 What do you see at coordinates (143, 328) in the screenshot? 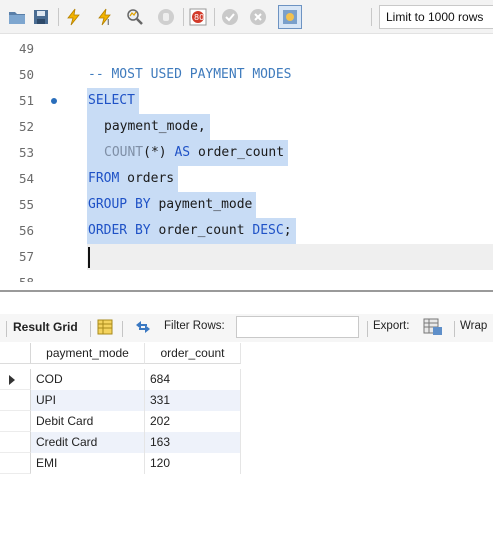
I see `refresh-icon` at bounding box center [143, 328].